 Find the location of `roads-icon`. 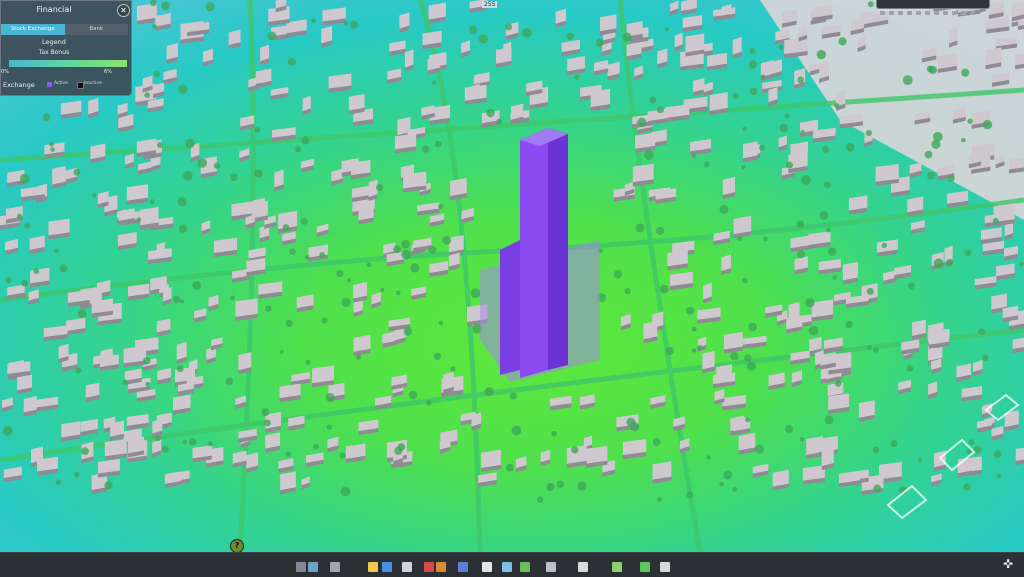

roads-icon is located at coordinates (301, 567).